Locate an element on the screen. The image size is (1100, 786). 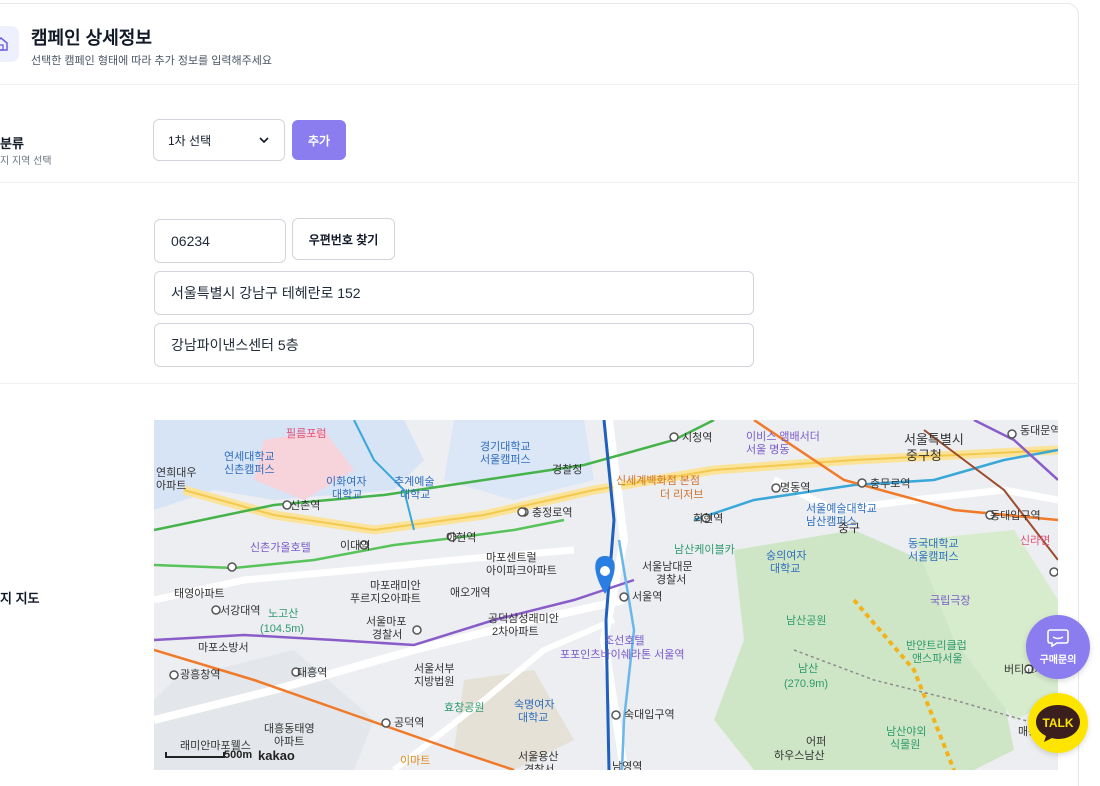
svg-text: 서울예술대학교 is located at coordinates (841, 508).